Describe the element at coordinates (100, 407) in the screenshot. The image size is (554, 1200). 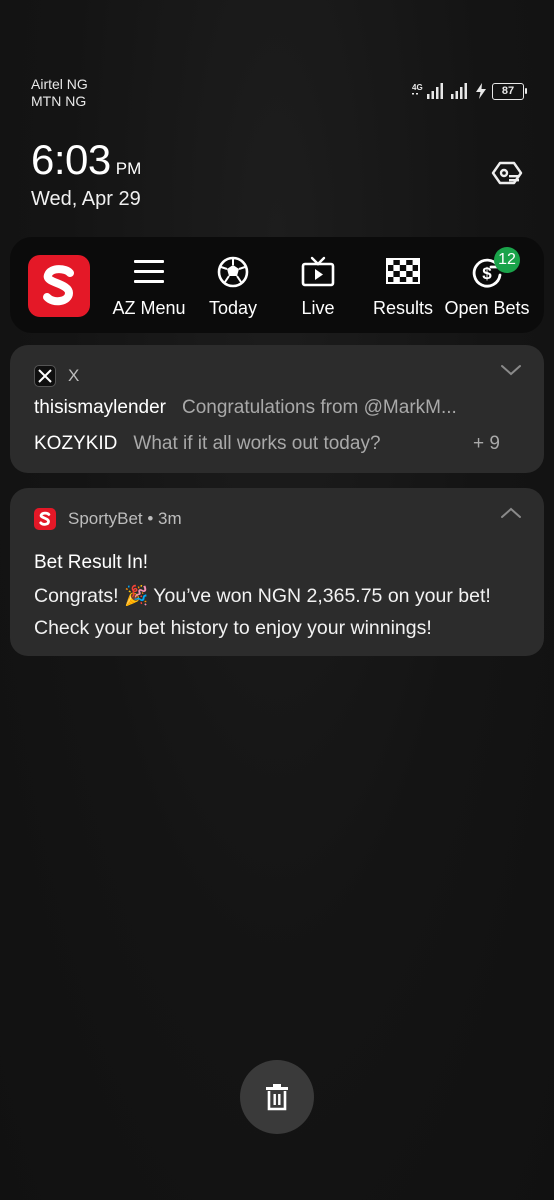
I see `message-sender: thisismaylender` at that location.